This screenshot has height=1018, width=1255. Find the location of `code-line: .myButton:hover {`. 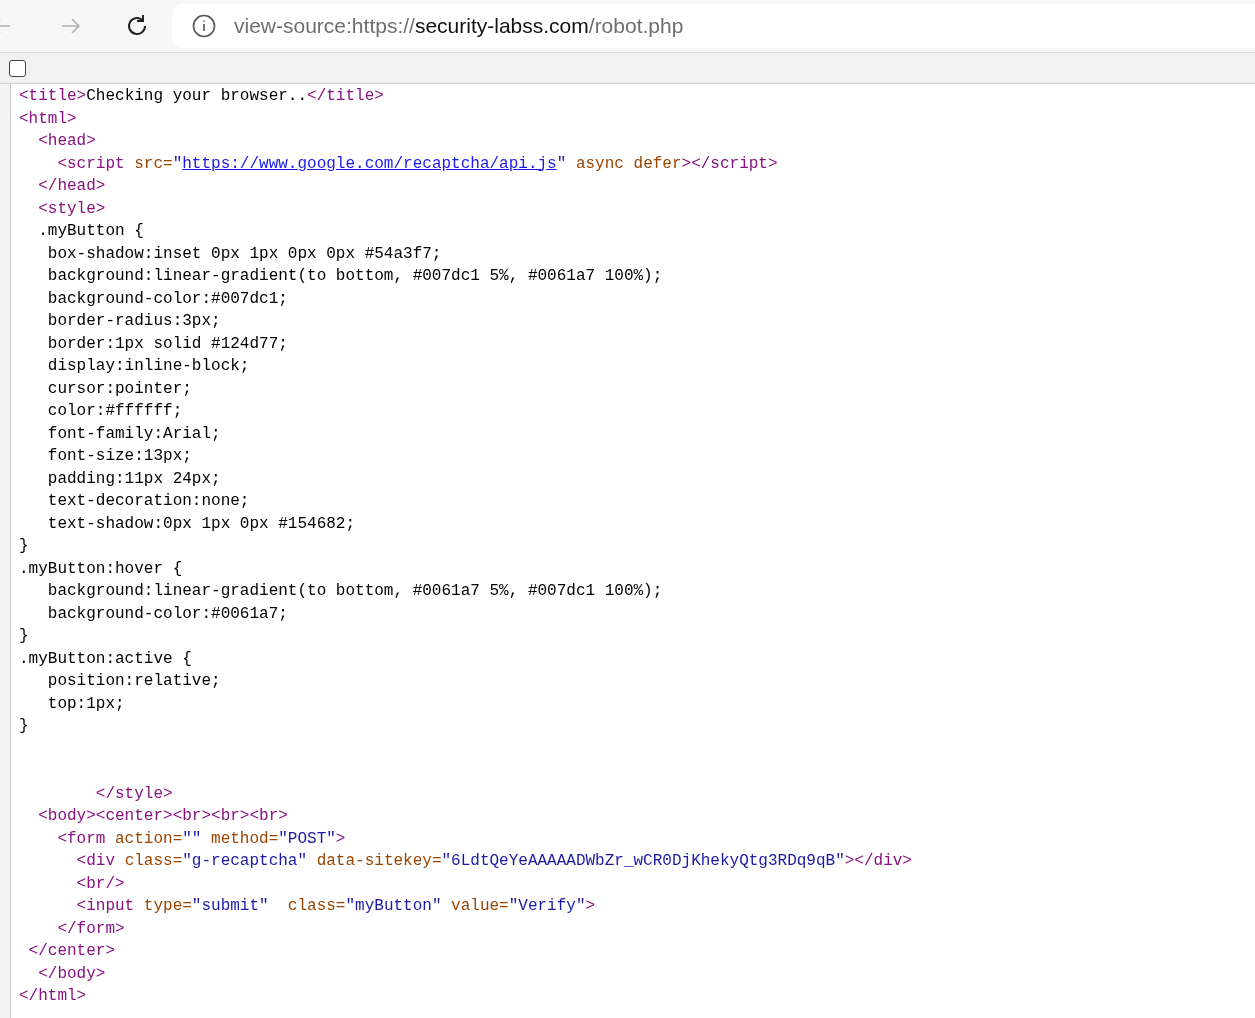

code-line: .myButton:hover { is located at coordinates (101, 569).